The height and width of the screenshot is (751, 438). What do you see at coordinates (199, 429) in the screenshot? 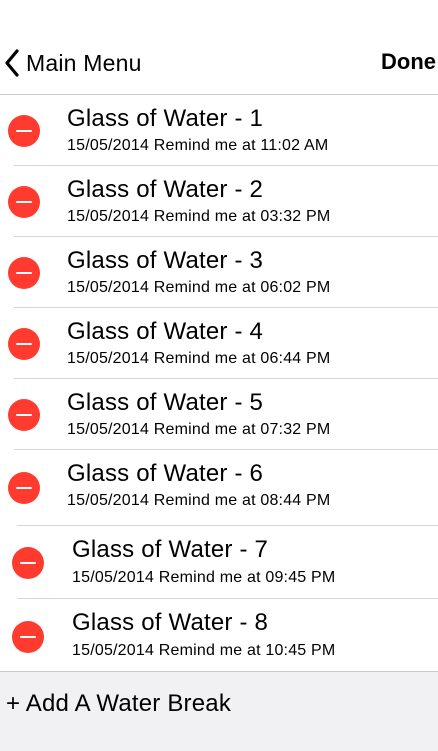
I see `item-subtitle: 15/05/2014 Remind me at 07:32 PM` at bounding box center [199, 429].